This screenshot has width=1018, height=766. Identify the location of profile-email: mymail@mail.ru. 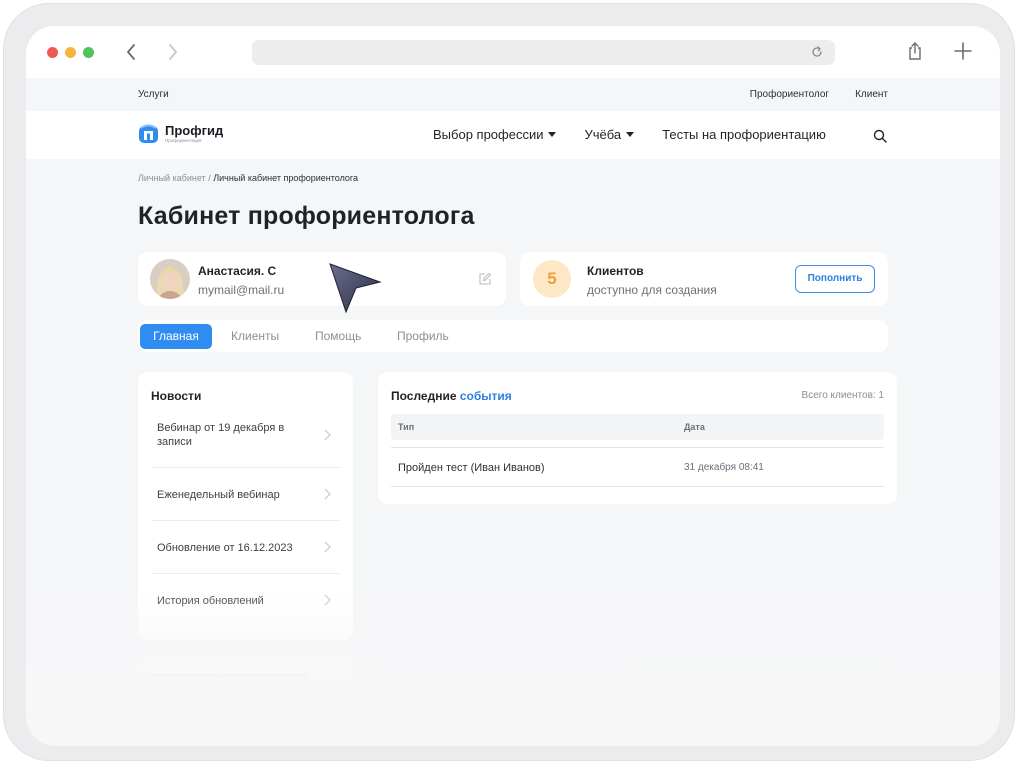
(241, 290).